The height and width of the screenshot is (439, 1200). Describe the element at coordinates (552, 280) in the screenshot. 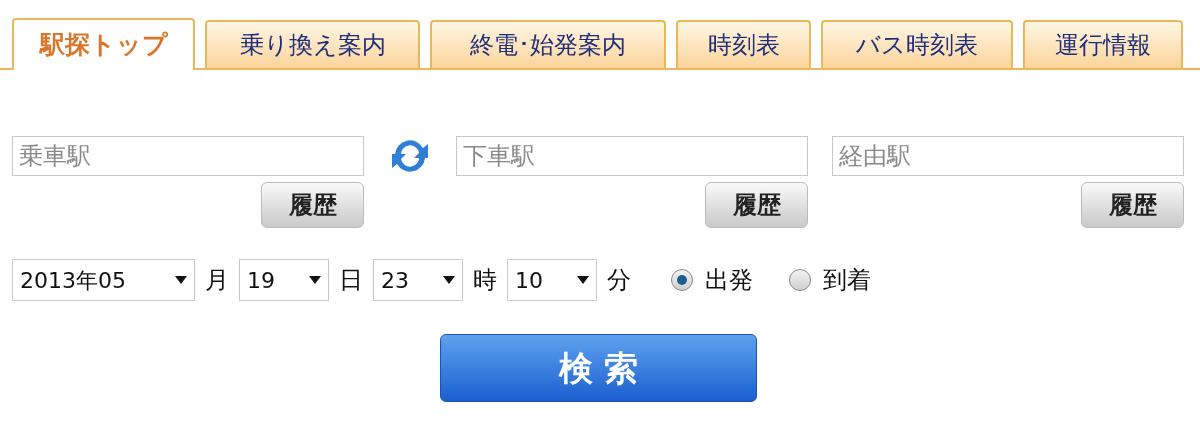

I see `dropdown: 10` at that location.